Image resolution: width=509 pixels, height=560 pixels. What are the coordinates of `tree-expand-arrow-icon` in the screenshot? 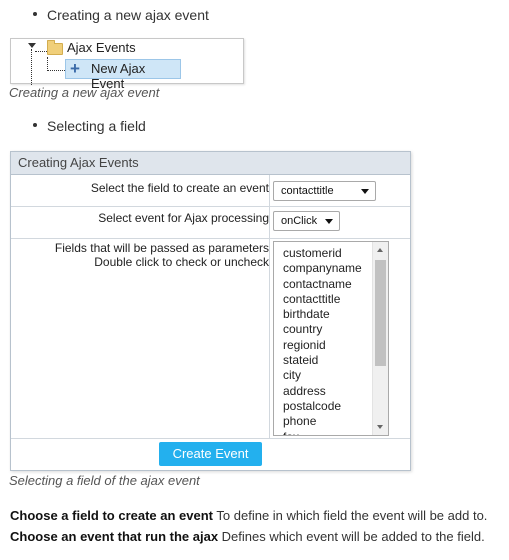 It's located at (32, 45).